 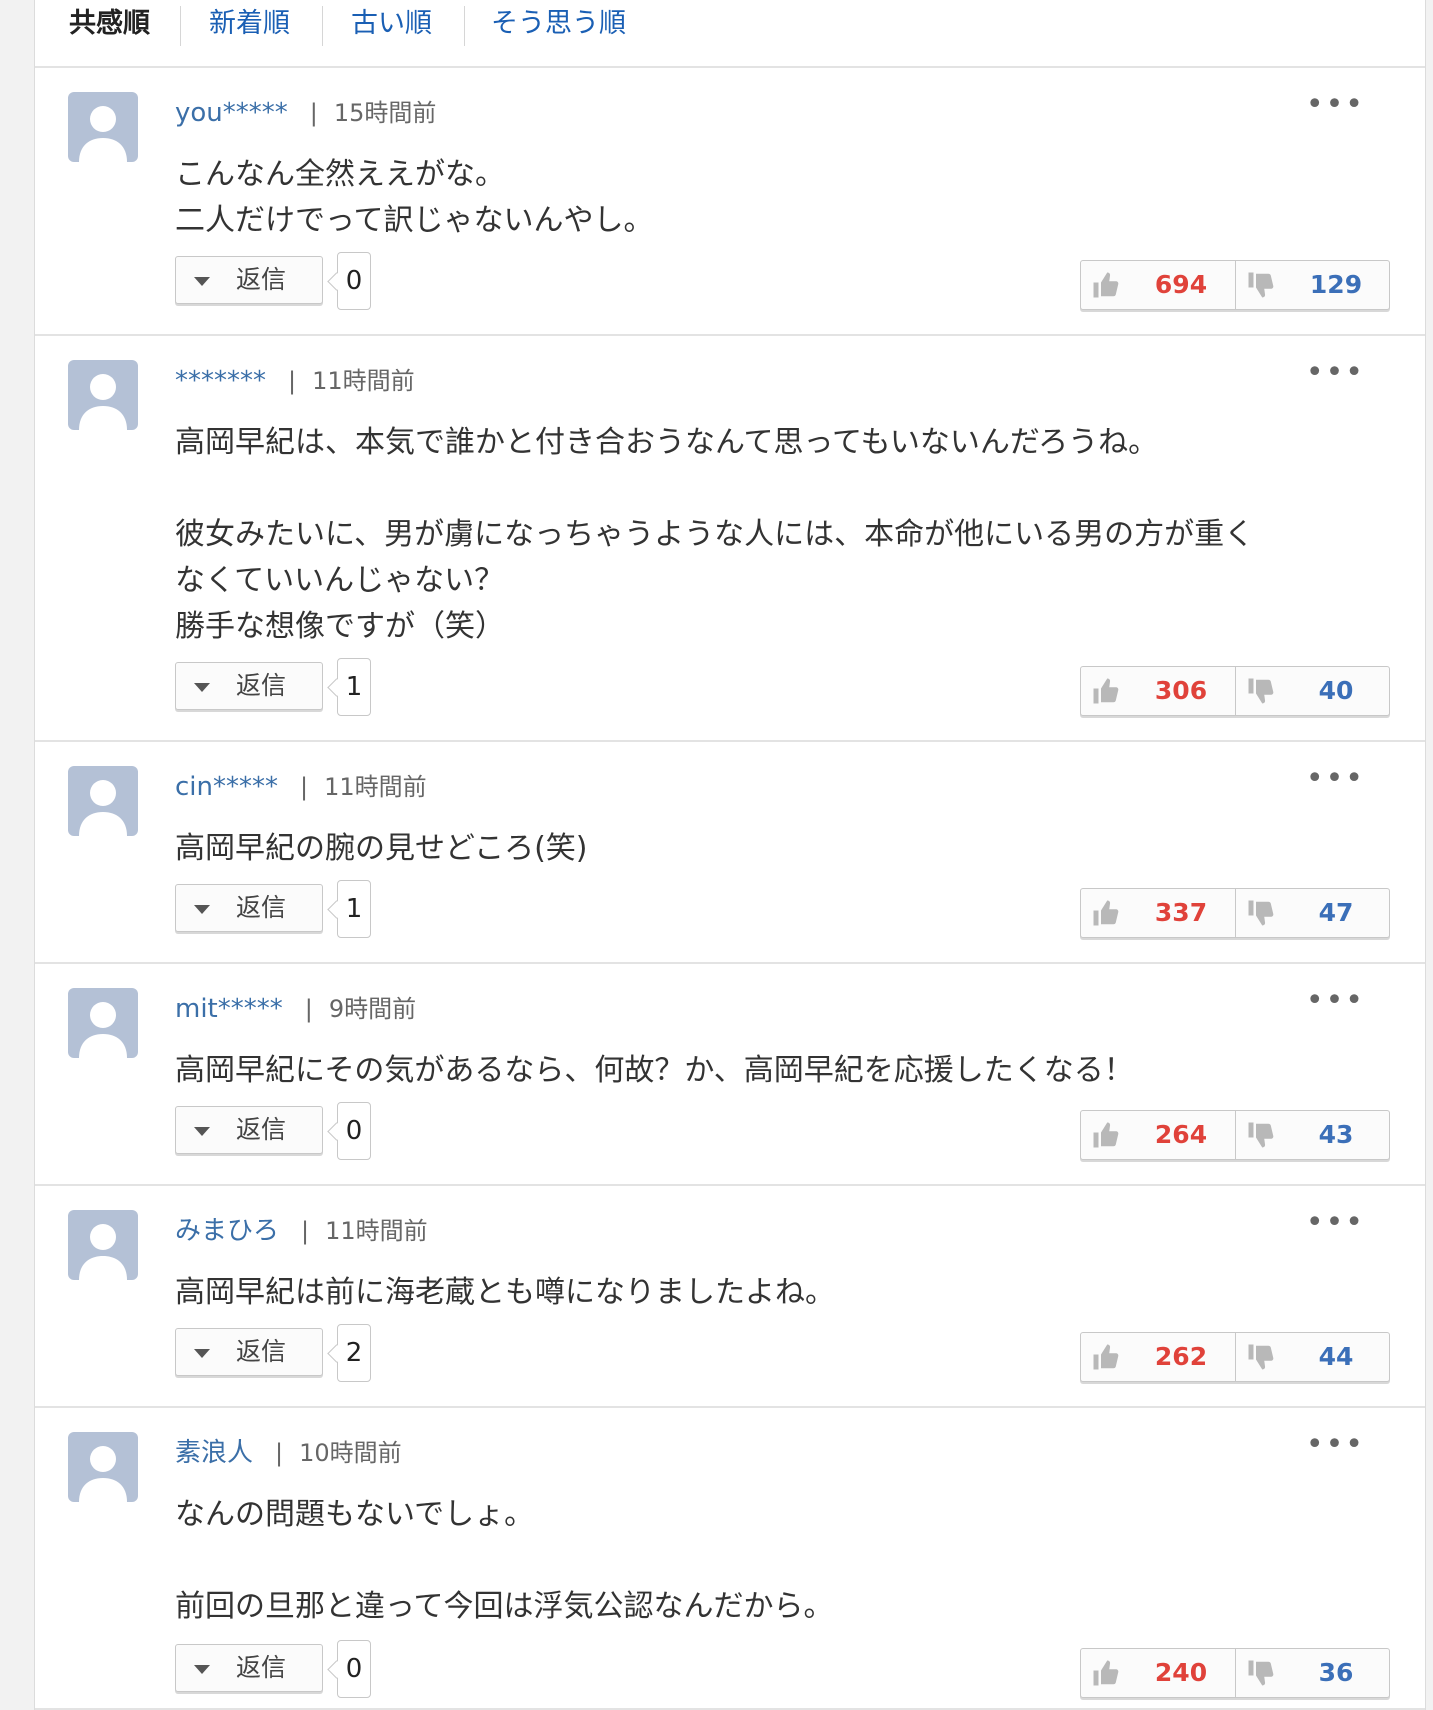 I want to click on like-button: 262, so click(x=1158, y=1357).